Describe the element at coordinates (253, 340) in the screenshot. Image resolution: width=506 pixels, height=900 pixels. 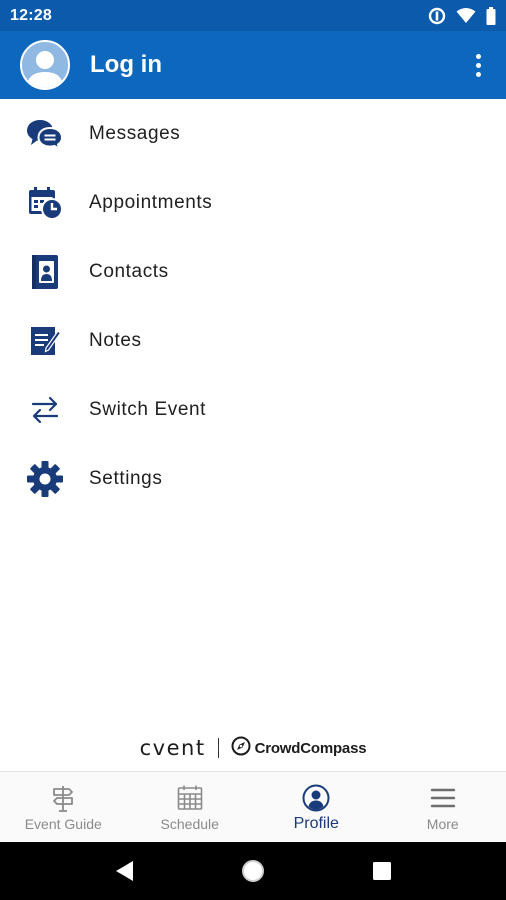
I see `menu-item-notes: Notes` at that location.